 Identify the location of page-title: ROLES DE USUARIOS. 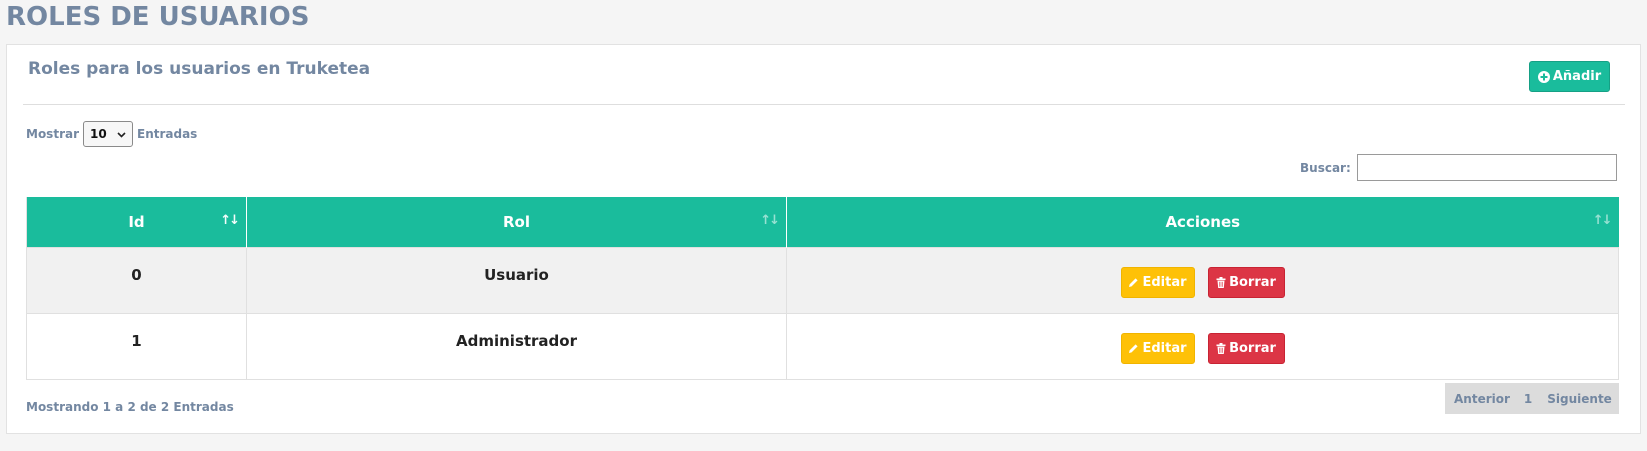
(158, 17).